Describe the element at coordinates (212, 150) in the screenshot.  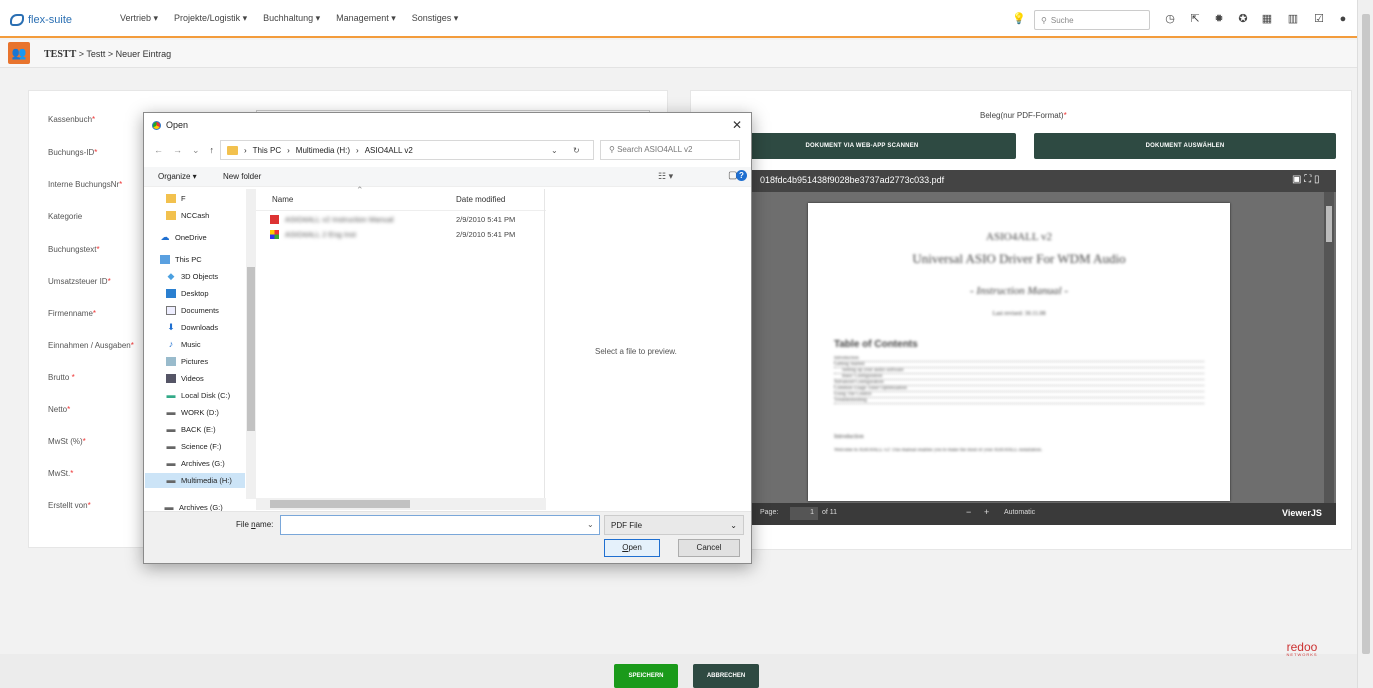
I see `up-icon: ↑` at that location.